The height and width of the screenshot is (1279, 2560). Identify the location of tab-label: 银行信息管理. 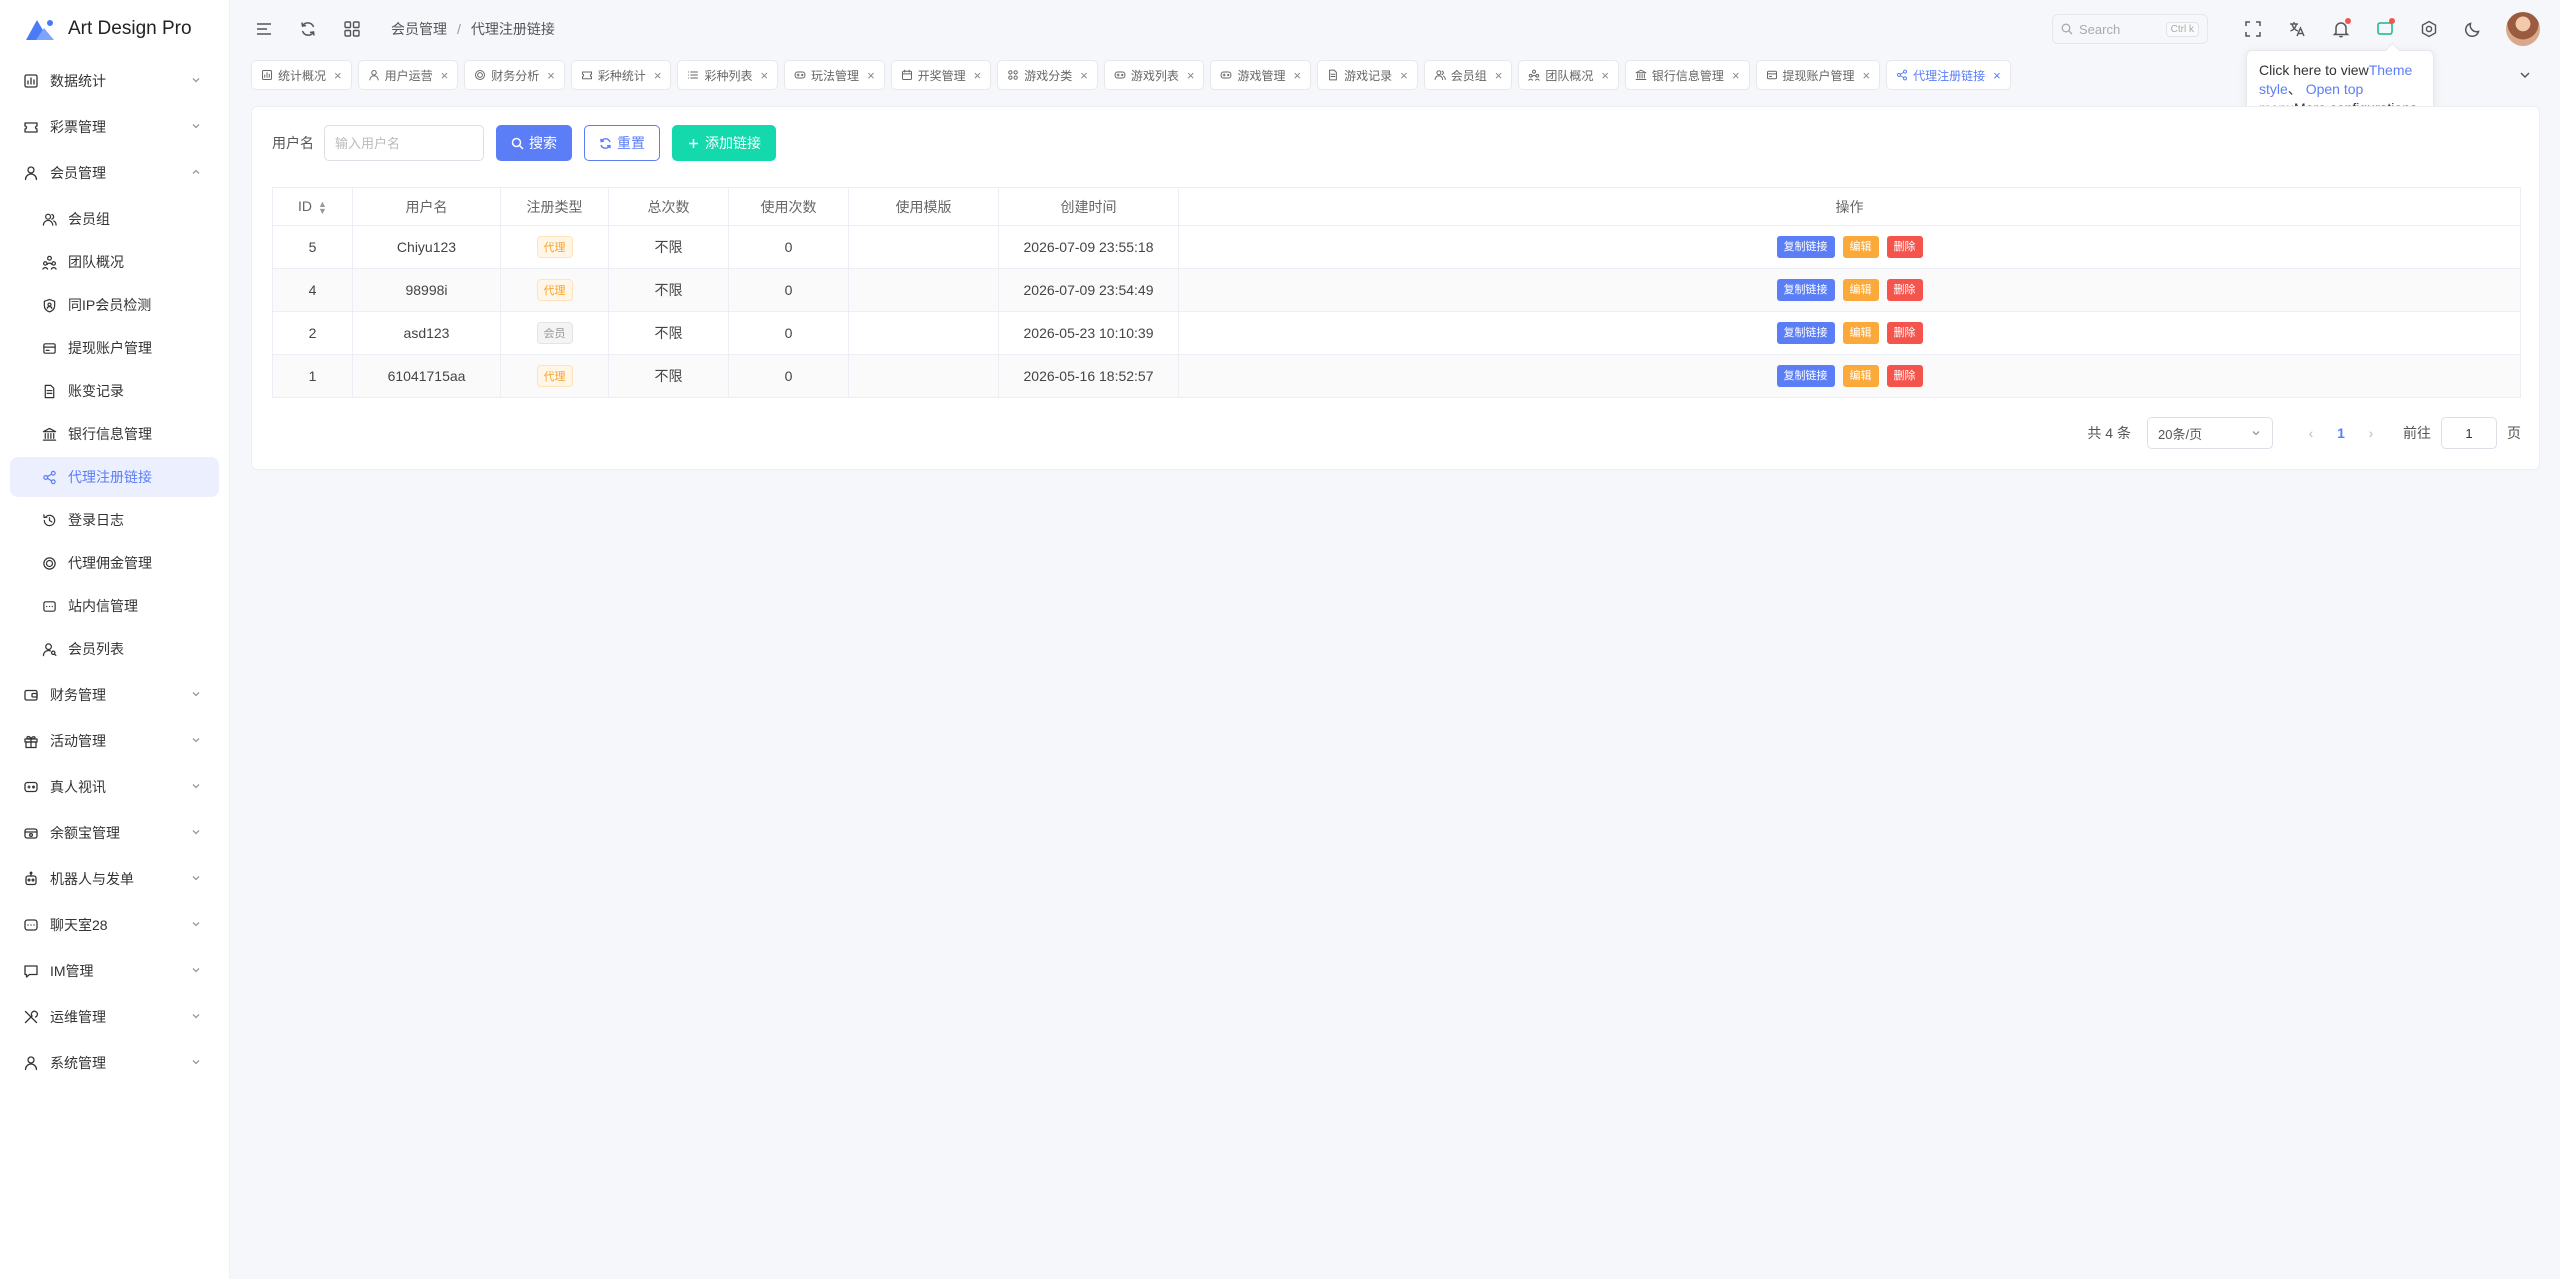
(1687, 75).